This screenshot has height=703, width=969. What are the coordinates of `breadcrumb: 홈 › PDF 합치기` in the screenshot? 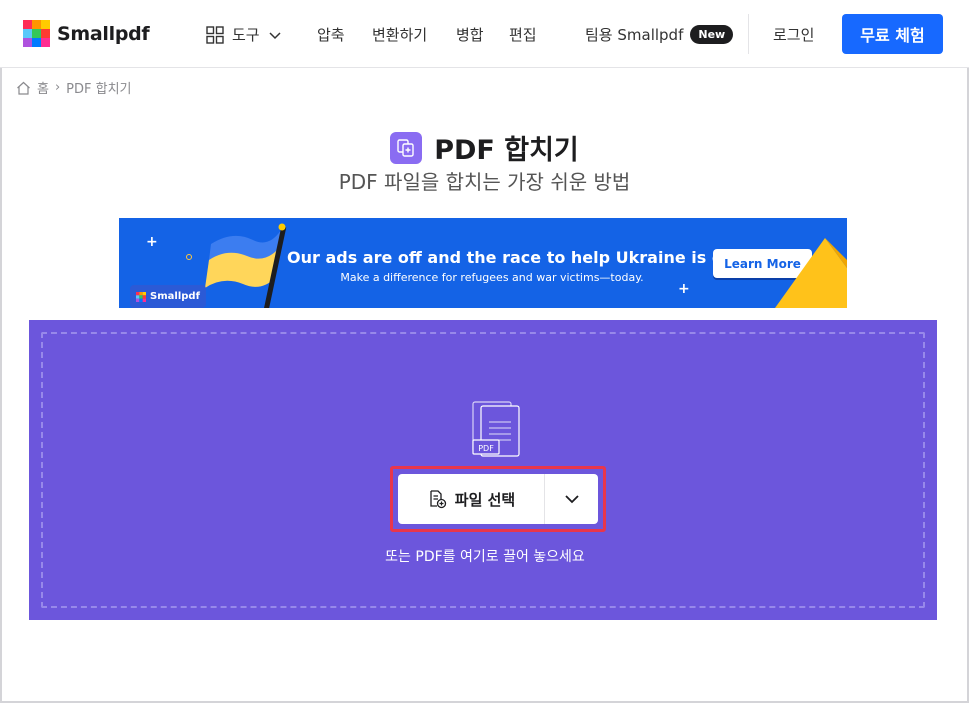 It's located at (74, 87).